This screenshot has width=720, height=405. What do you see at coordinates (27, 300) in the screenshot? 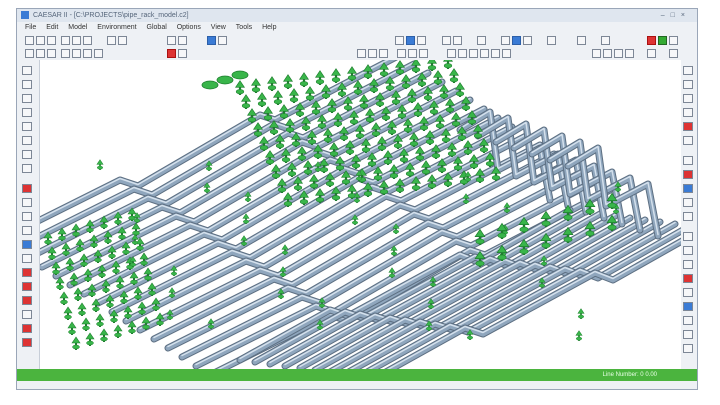
I see `allowable-icon` at bounding box center [27, 300].